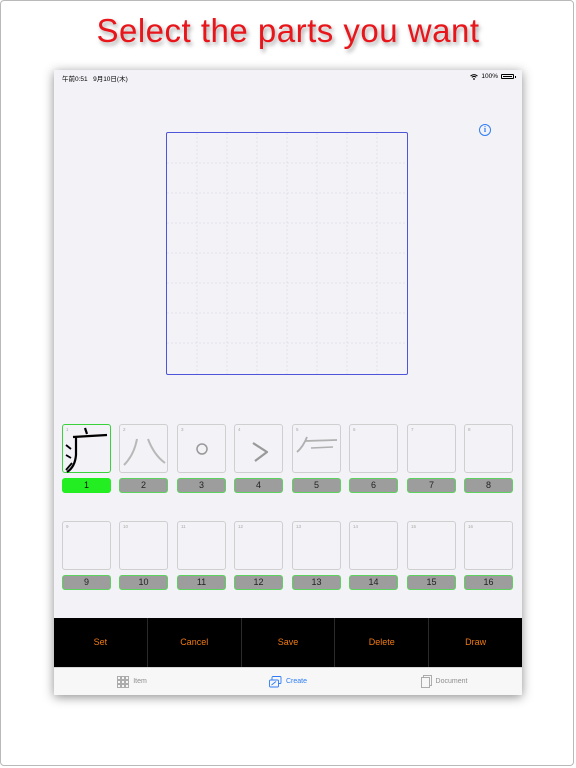 This screenshot has height=768, width=576. I want to click on grid-icon, so click(123, 681).